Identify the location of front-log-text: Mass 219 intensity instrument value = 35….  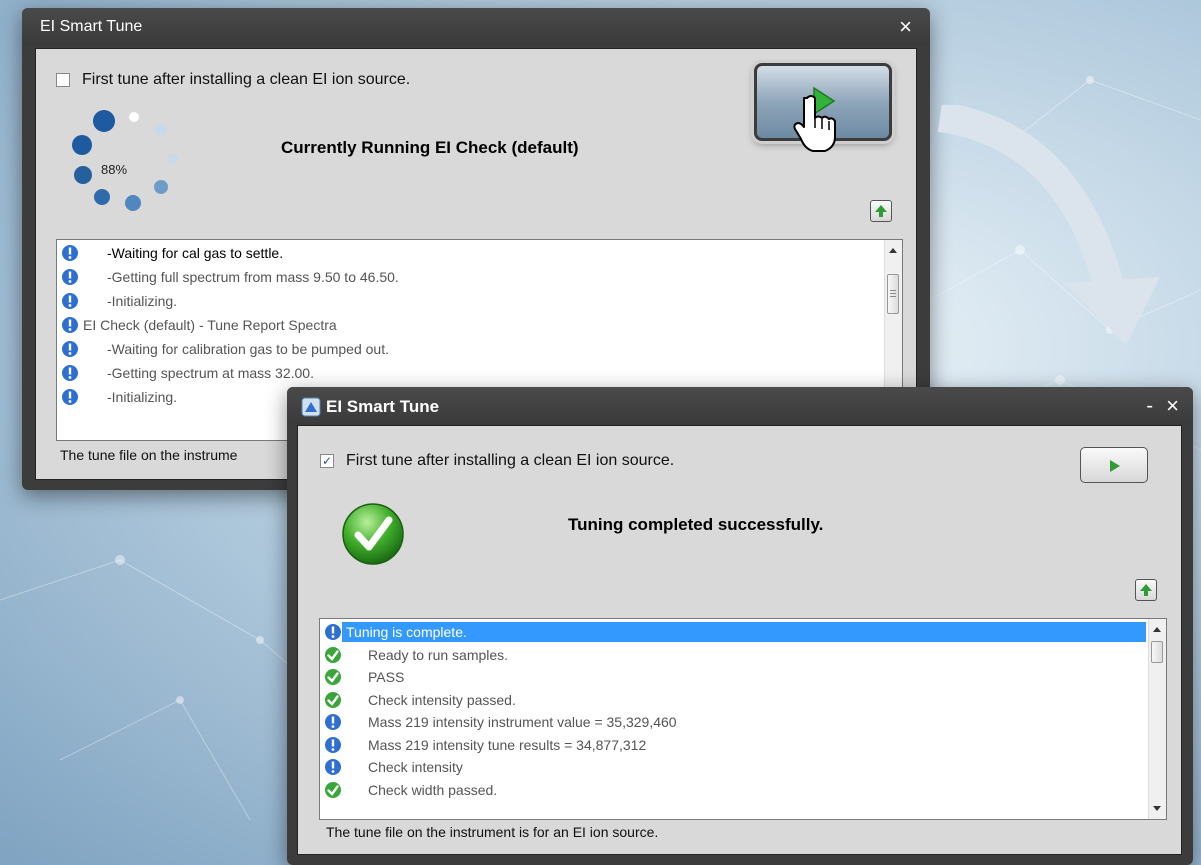
(522, 722).